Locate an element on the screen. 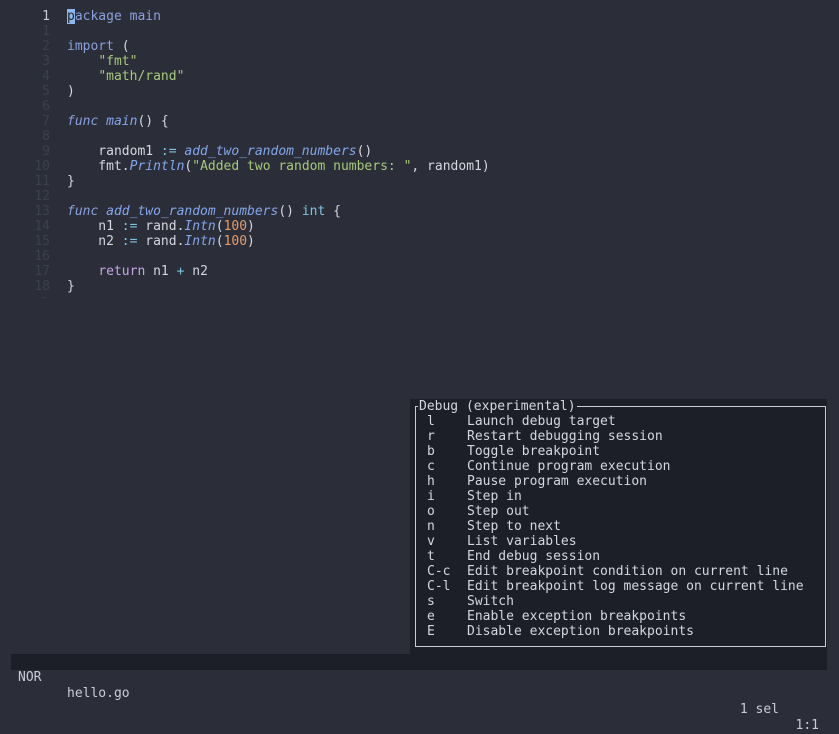 The image size is (839, 734). menu-item-key: b is located at coordinates (431, 451).